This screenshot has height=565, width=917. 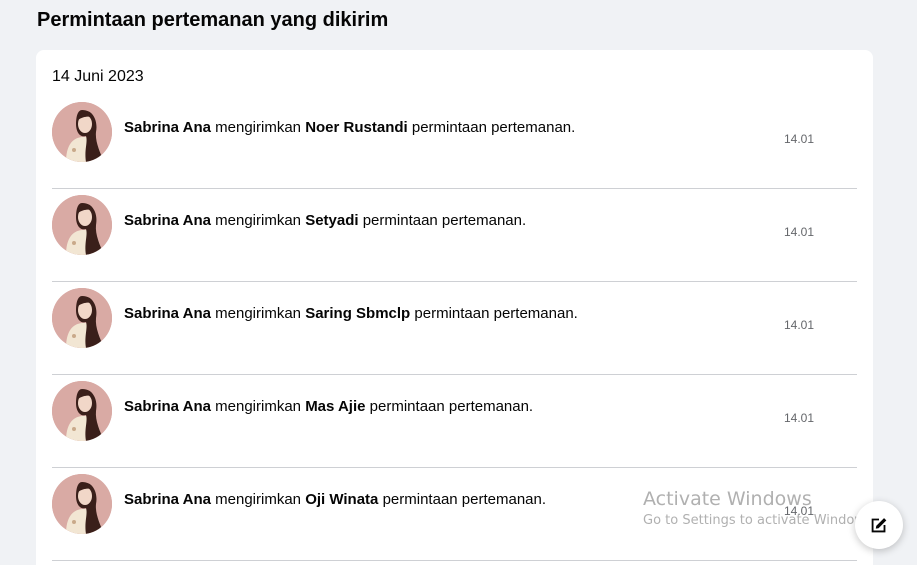 What do you see at coordinates (98, 76) in the screenshot?
I see `date-header: 14 Juni 2023` at bounding box center [98, 76].